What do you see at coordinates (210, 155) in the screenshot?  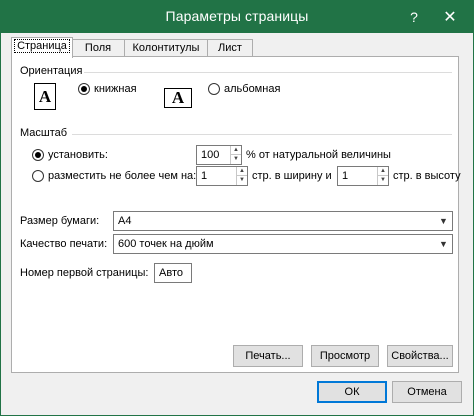 I see `adjust-percent-value: 100` at bounding box center [210, 155].